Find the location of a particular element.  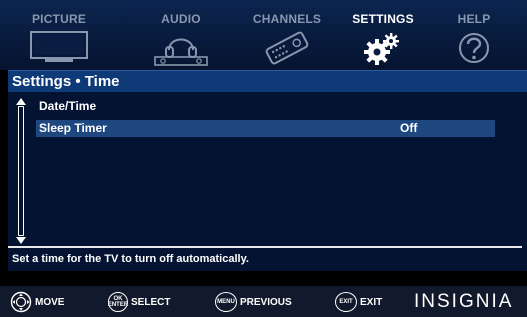

tv-icon is located at coordinates (59, 46).